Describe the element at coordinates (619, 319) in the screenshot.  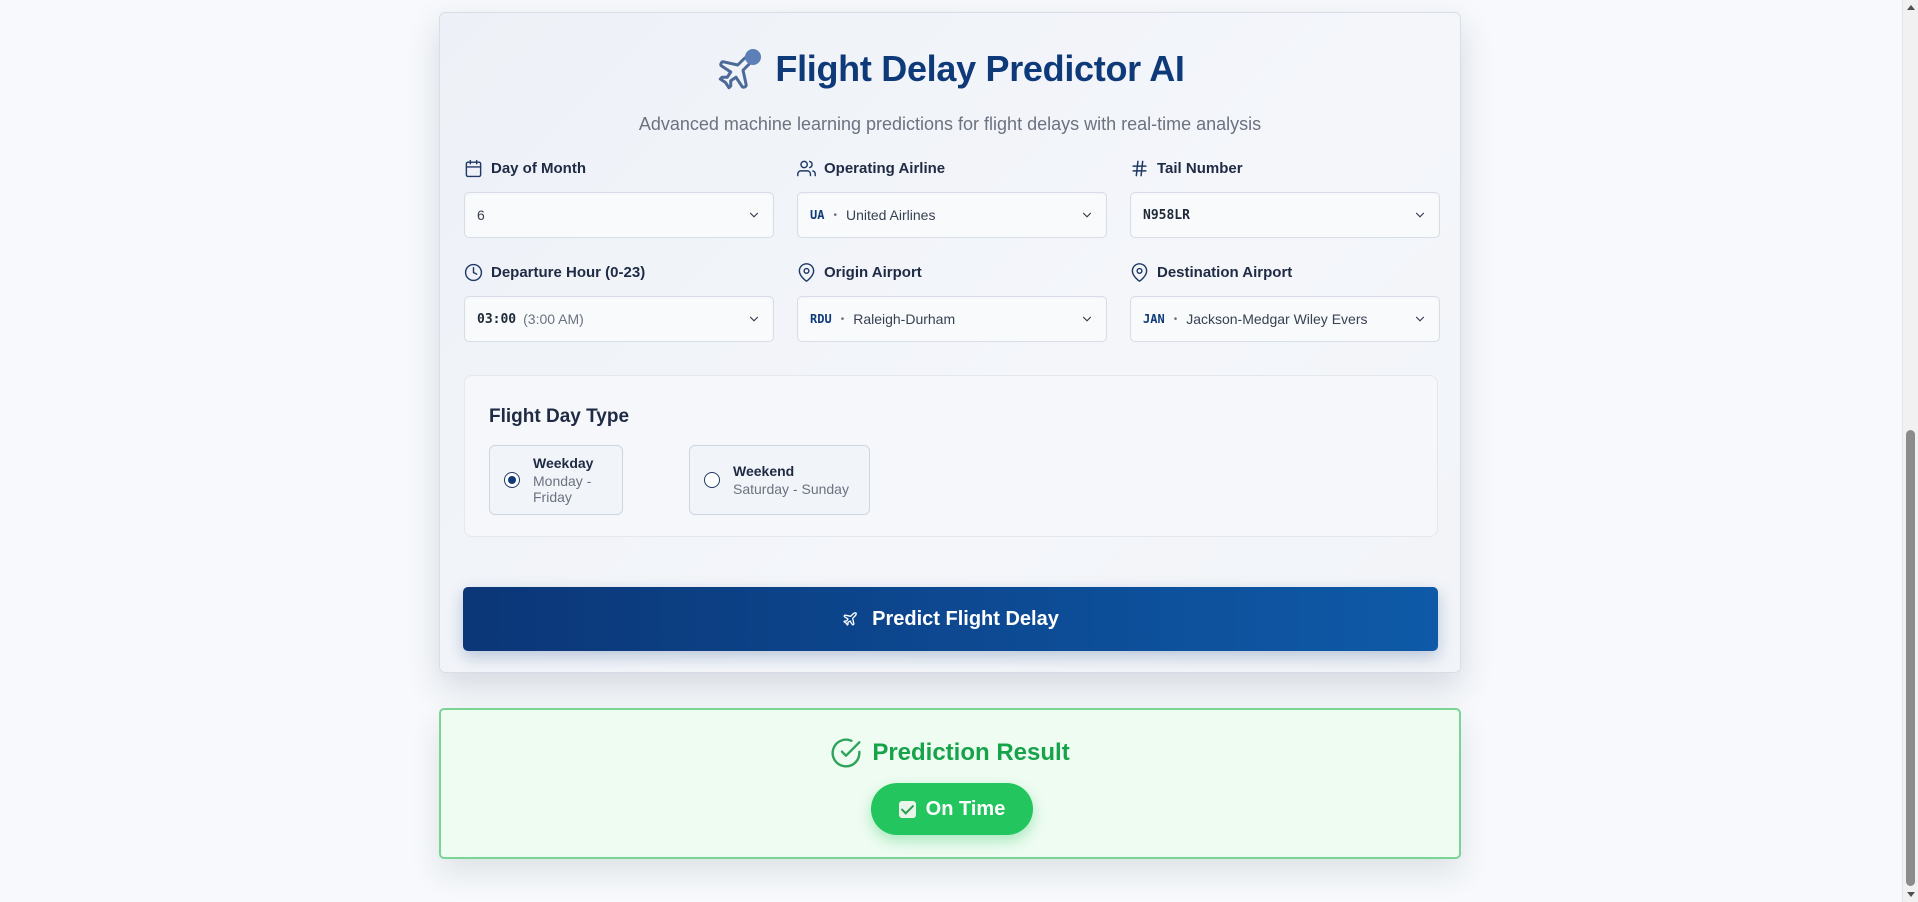
I see `departure-hour-select: 03:00 (3:00 AM)` at that location.